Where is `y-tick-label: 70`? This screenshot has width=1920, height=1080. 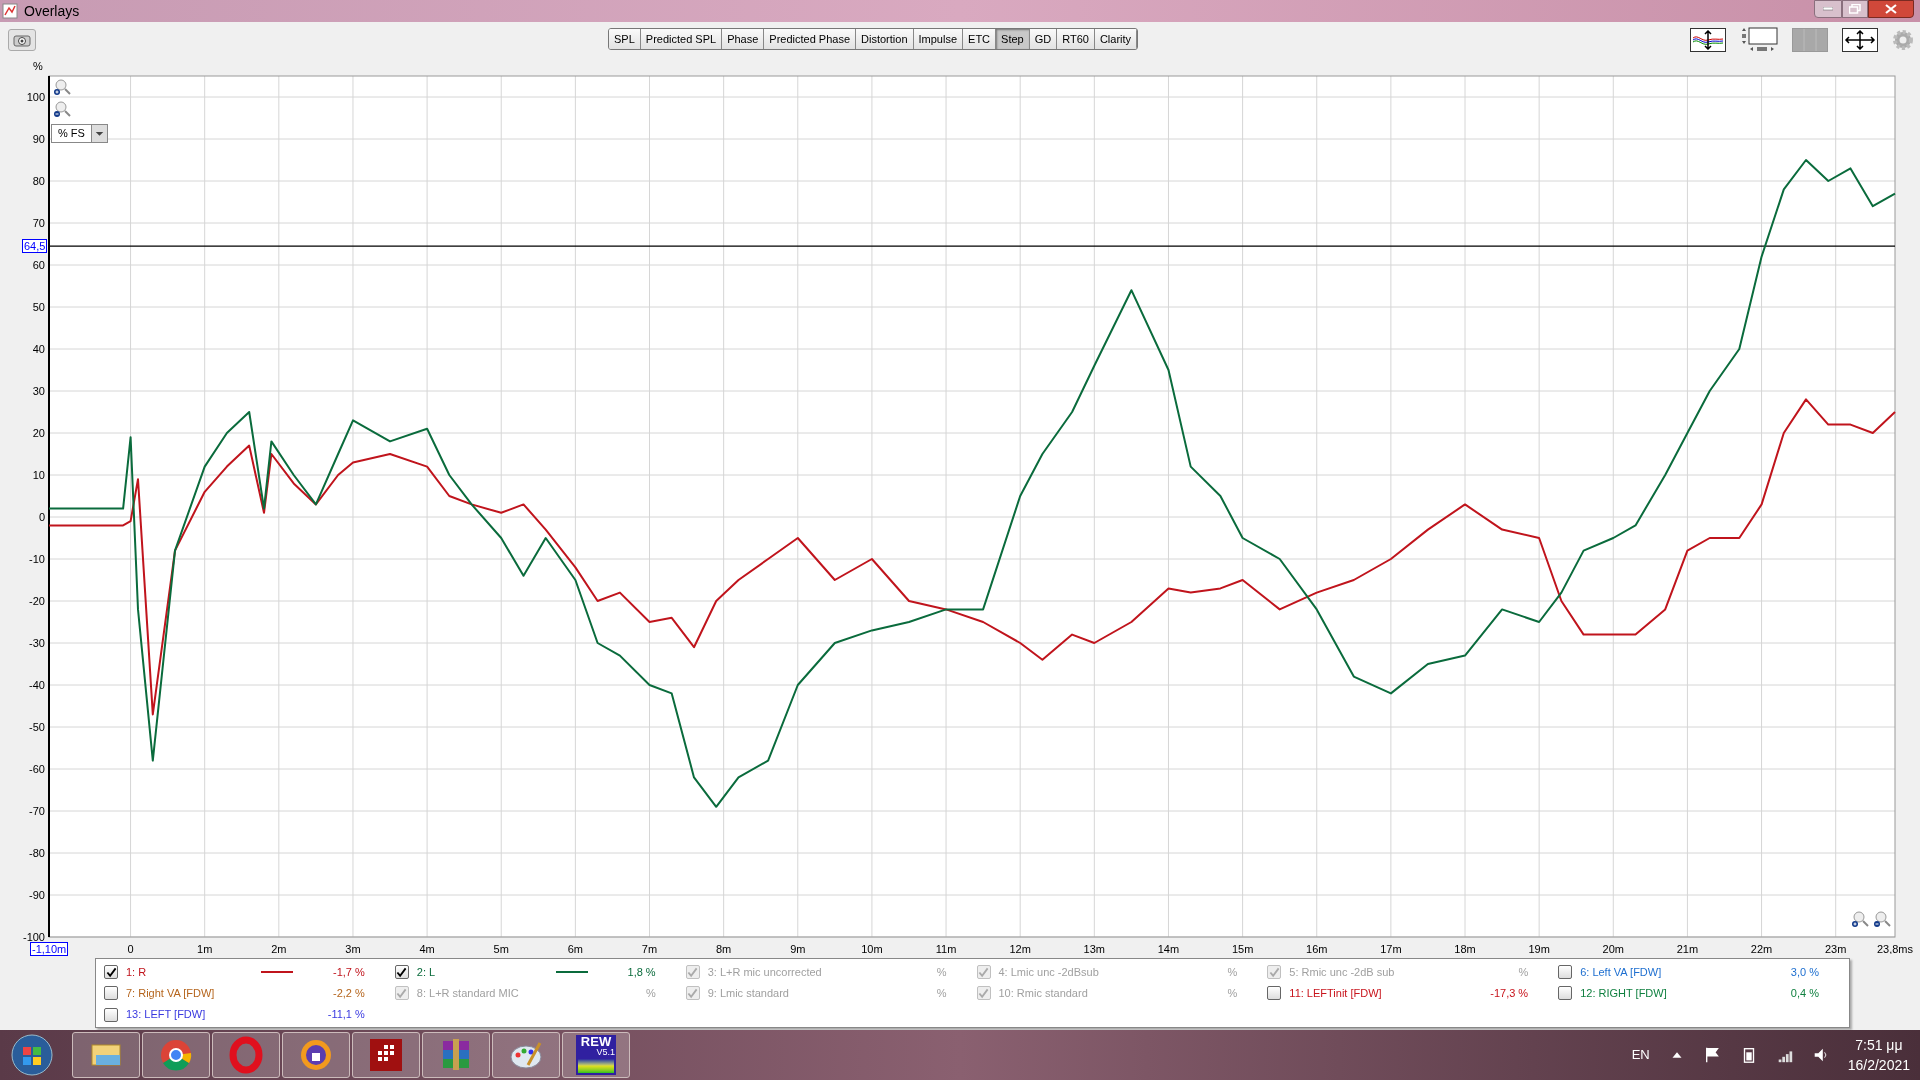 y-tick-label: 70 is located at coordinates (38, 223).